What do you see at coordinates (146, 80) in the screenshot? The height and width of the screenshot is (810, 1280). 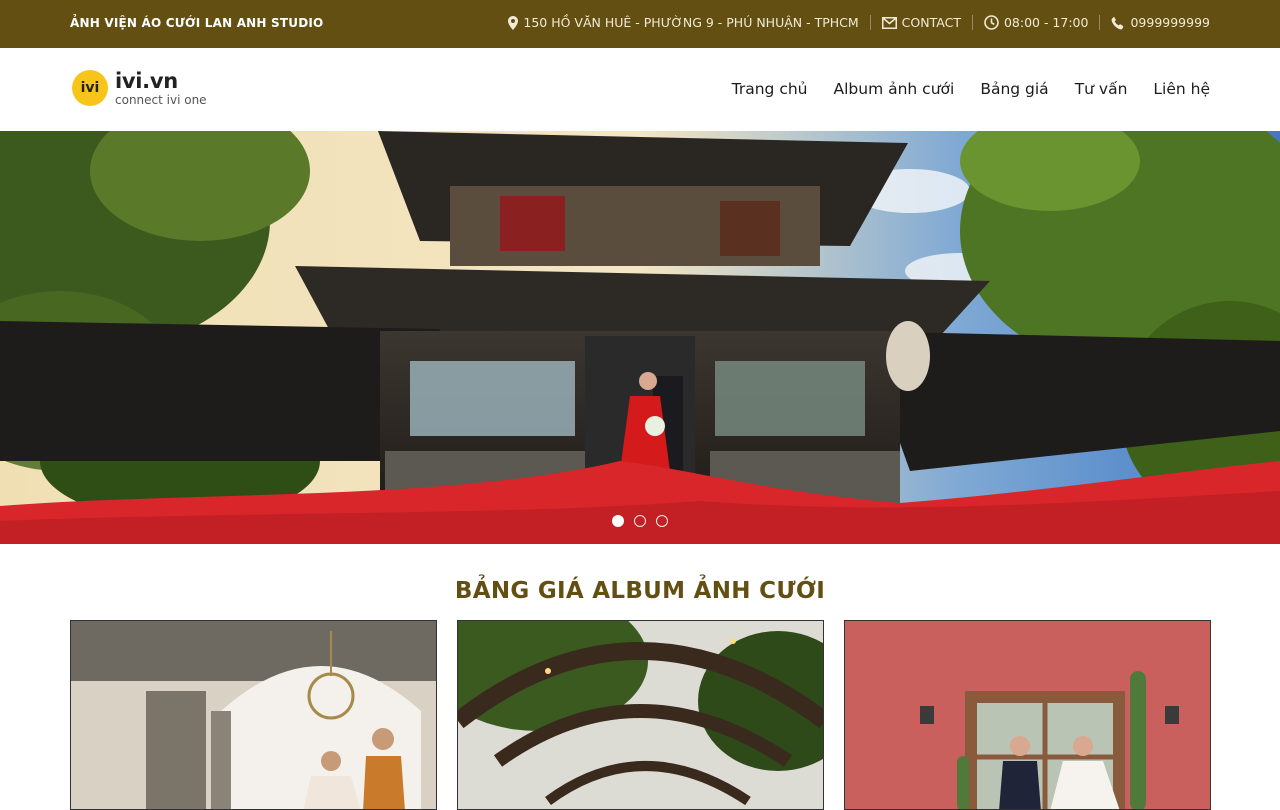 I see `logo-name: ivi.vn` at bounding box center [146, 80].